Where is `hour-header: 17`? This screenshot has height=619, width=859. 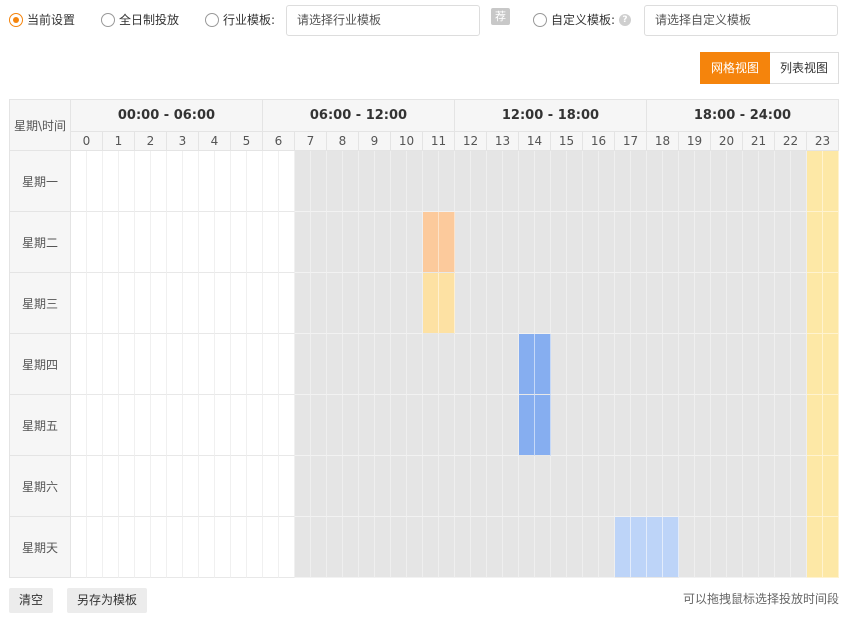
hour-header: 17 is located at coordinates (631, 141).